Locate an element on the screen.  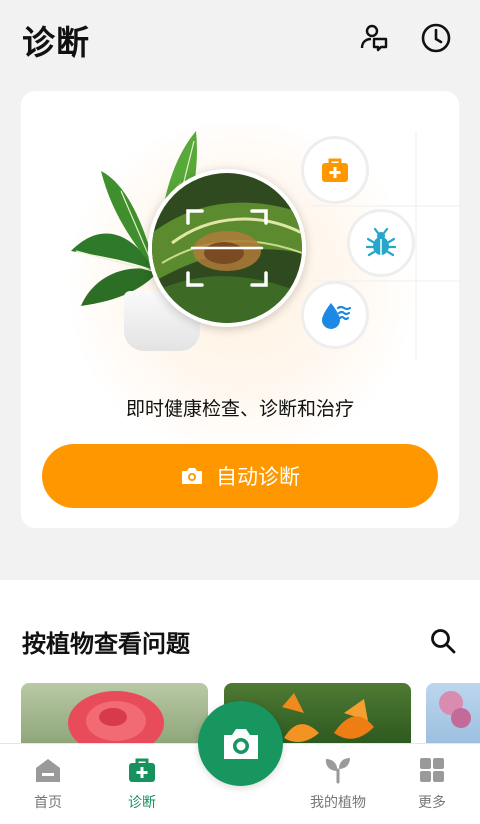
search-icon is located at coordinates (443, 641).